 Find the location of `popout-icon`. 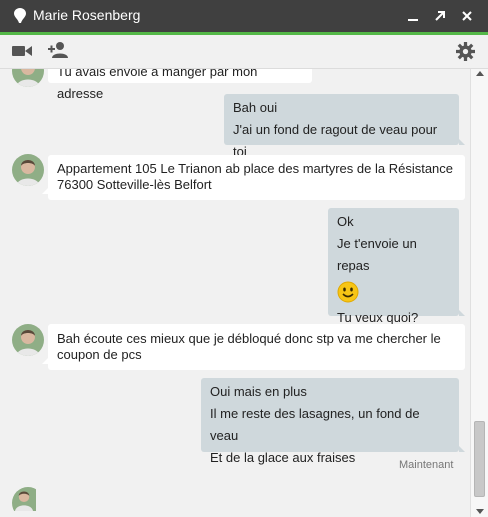

popout-icon is located at coordinates (440, 16).